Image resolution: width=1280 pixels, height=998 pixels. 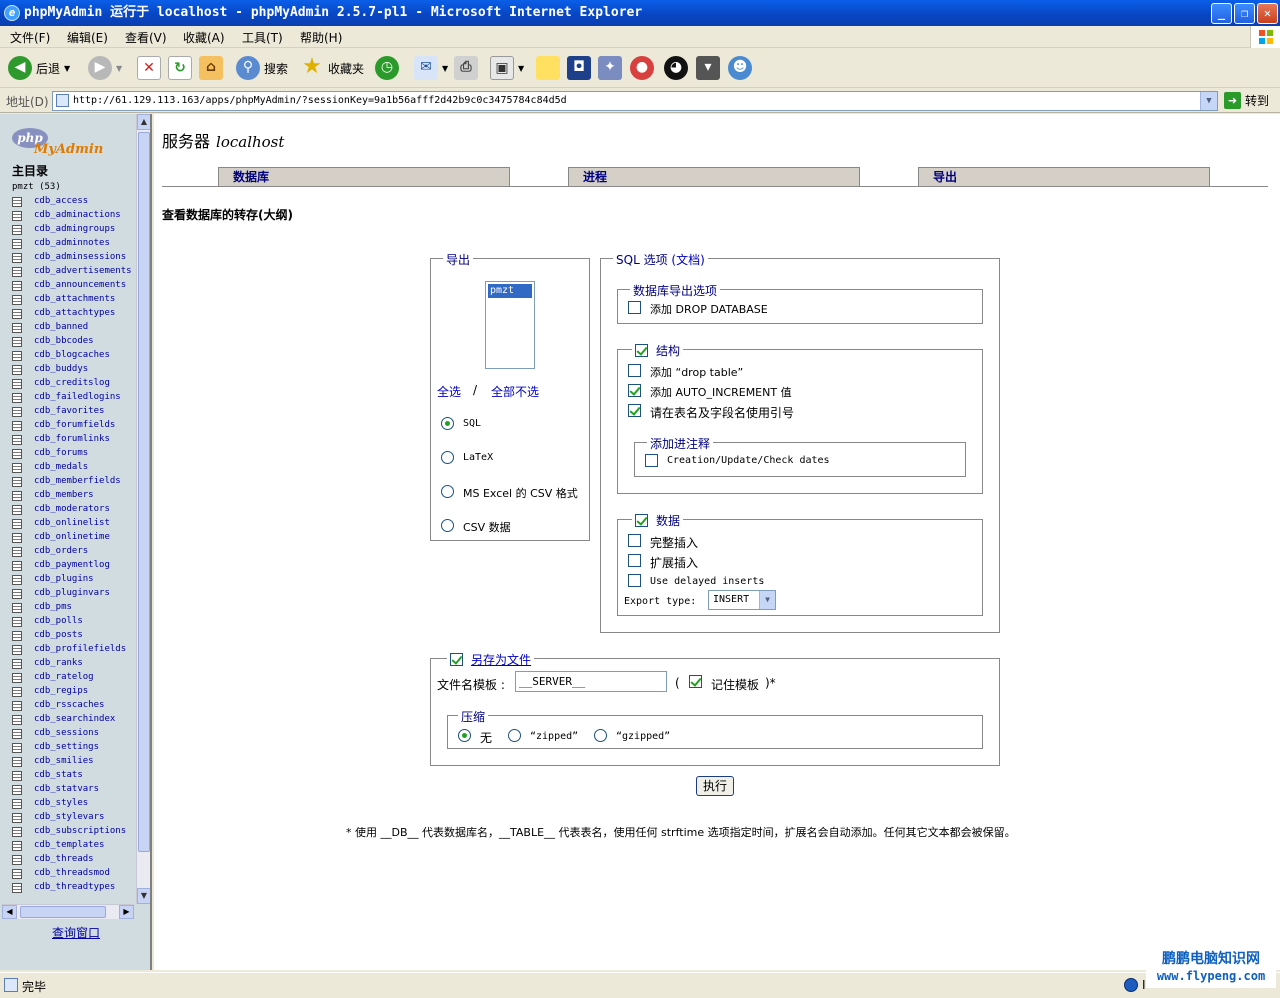 I want to click on table-row: cdb_paymentlog, so click(x=74, y=567).